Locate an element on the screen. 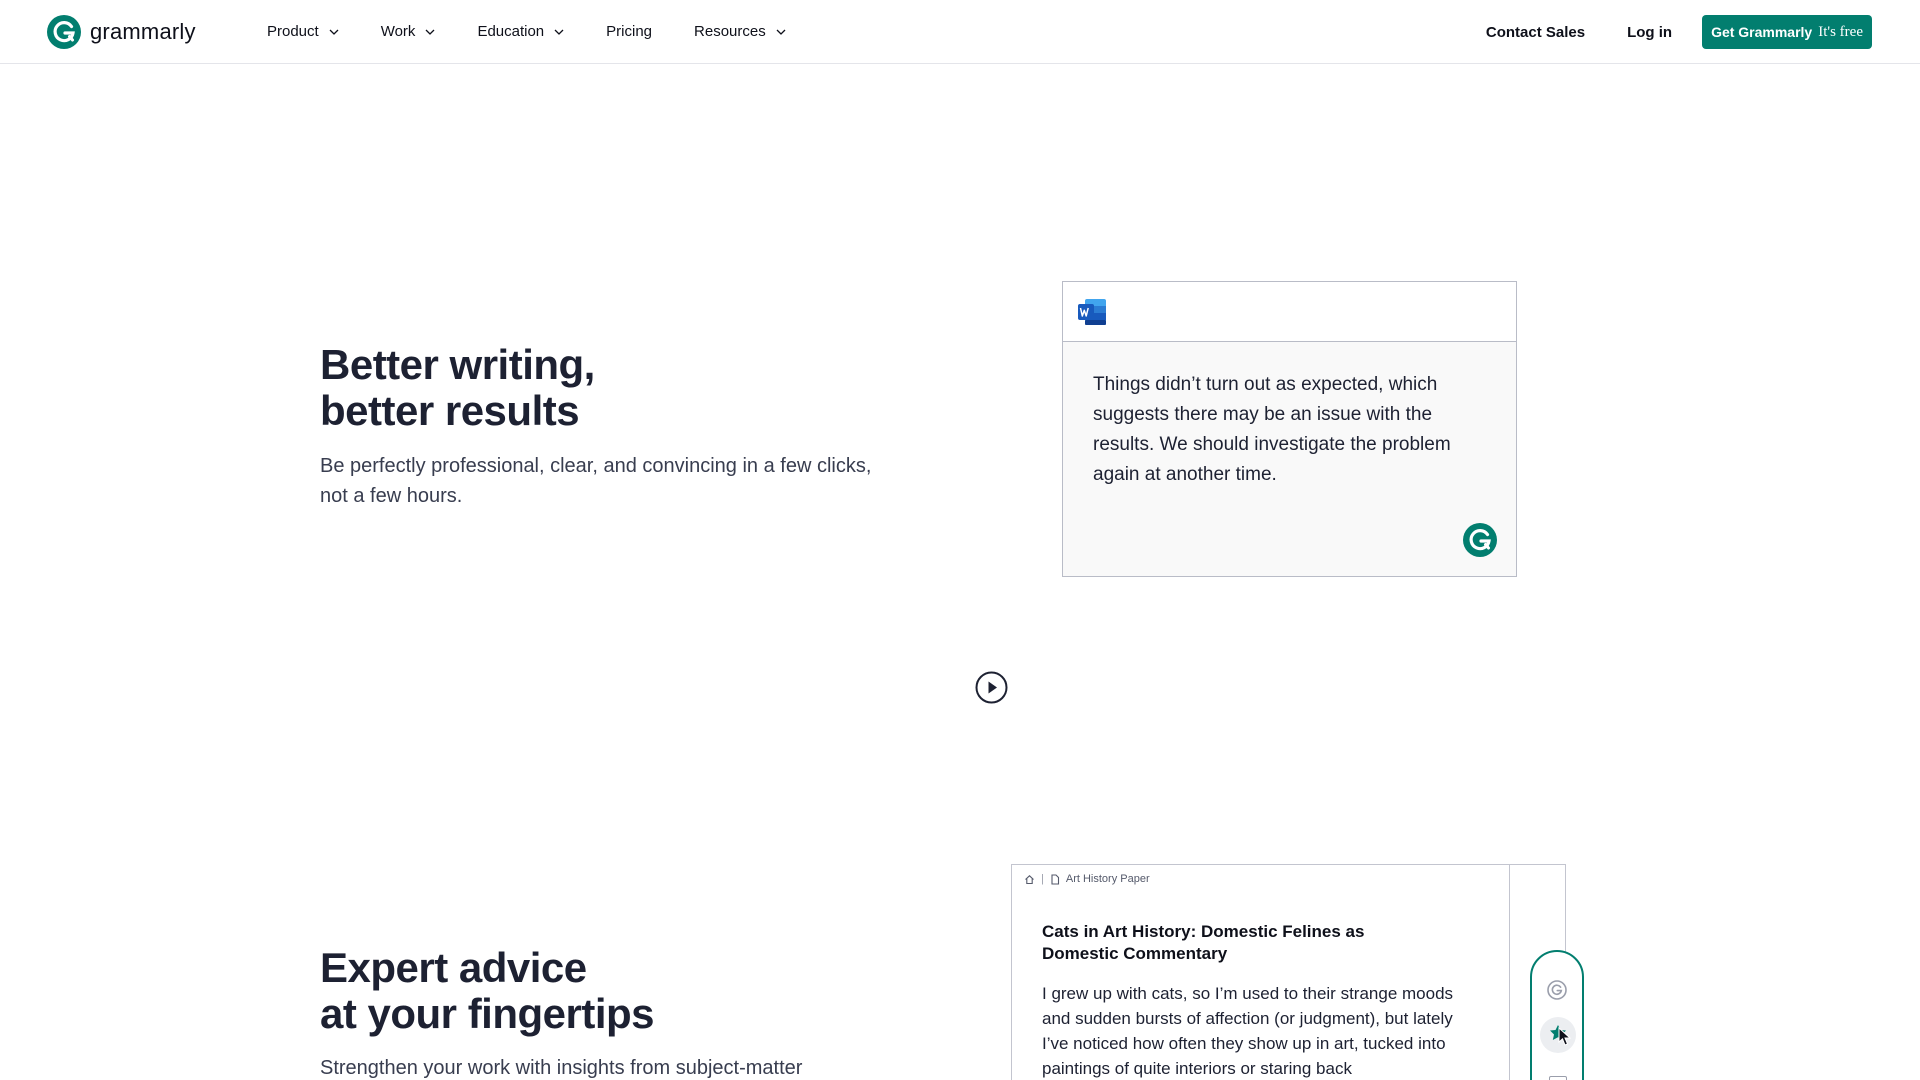 Image resolution: width=1920 pixels, height=1080 pixels. nav-links: Product Work Education Pricing Resources is located at coordinates (547, 31).